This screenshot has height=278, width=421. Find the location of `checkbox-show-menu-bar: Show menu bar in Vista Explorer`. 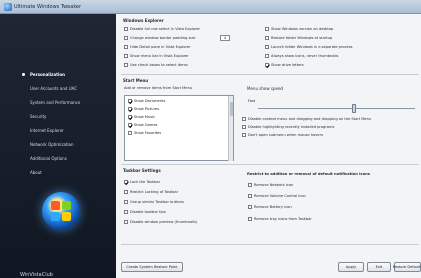

checkbox-show-menu-bar: Show menu bar in Vista Explorer is located at coordinates (156, 56).